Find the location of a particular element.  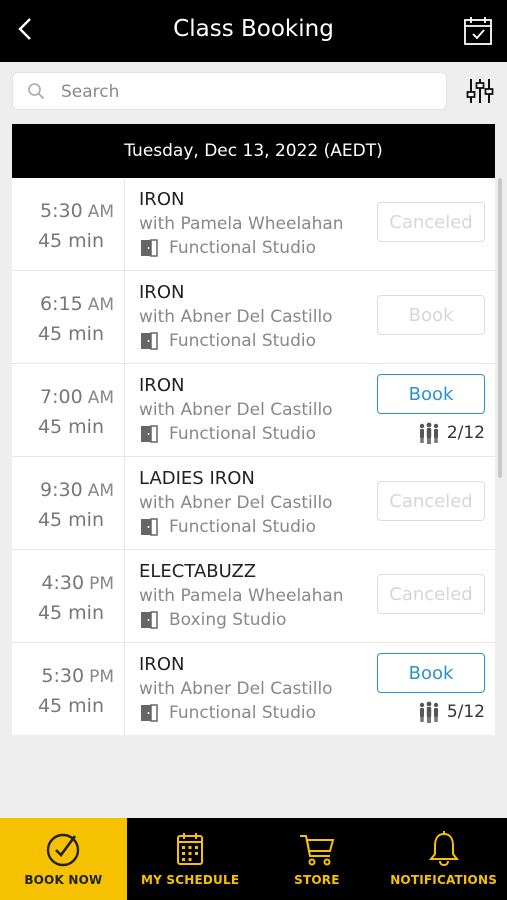

spots-indicator: 5/12 is located at coordinates (451, 712).